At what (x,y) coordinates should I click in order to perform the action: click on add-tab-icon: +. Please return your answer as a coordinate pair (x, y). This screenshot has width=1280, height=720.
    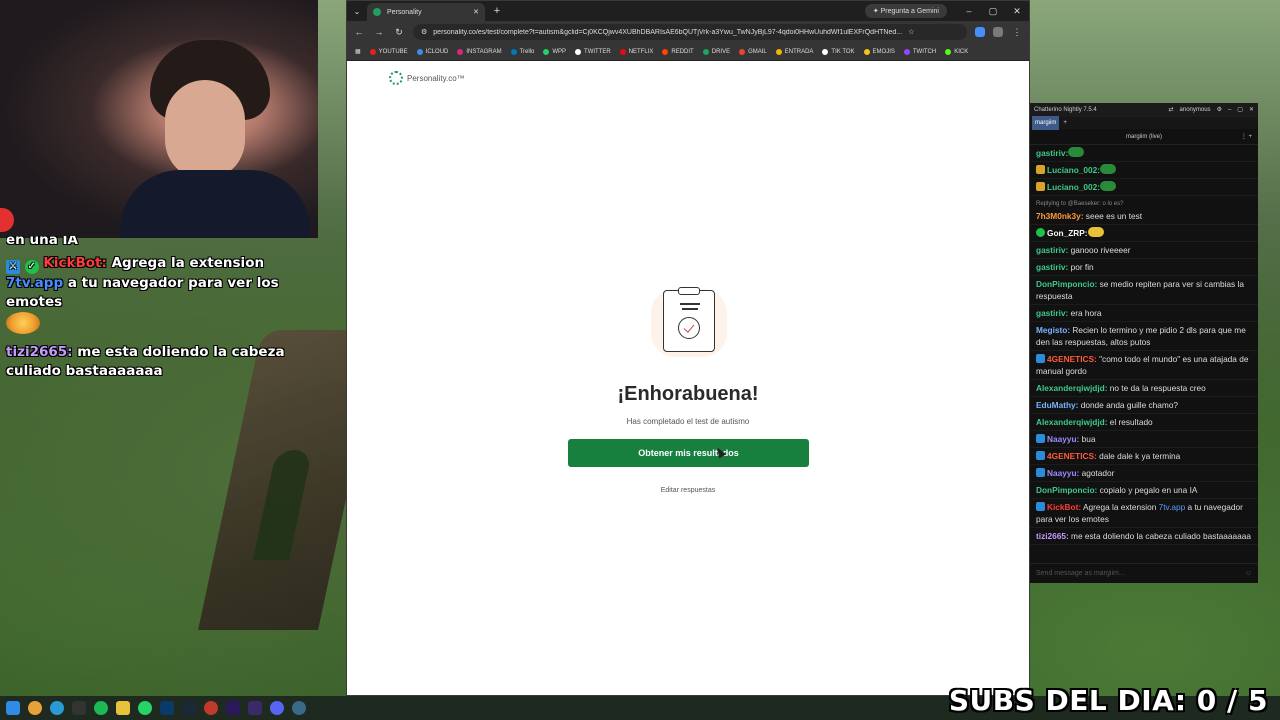
    Looking at the image, I should click on (1065, 123).